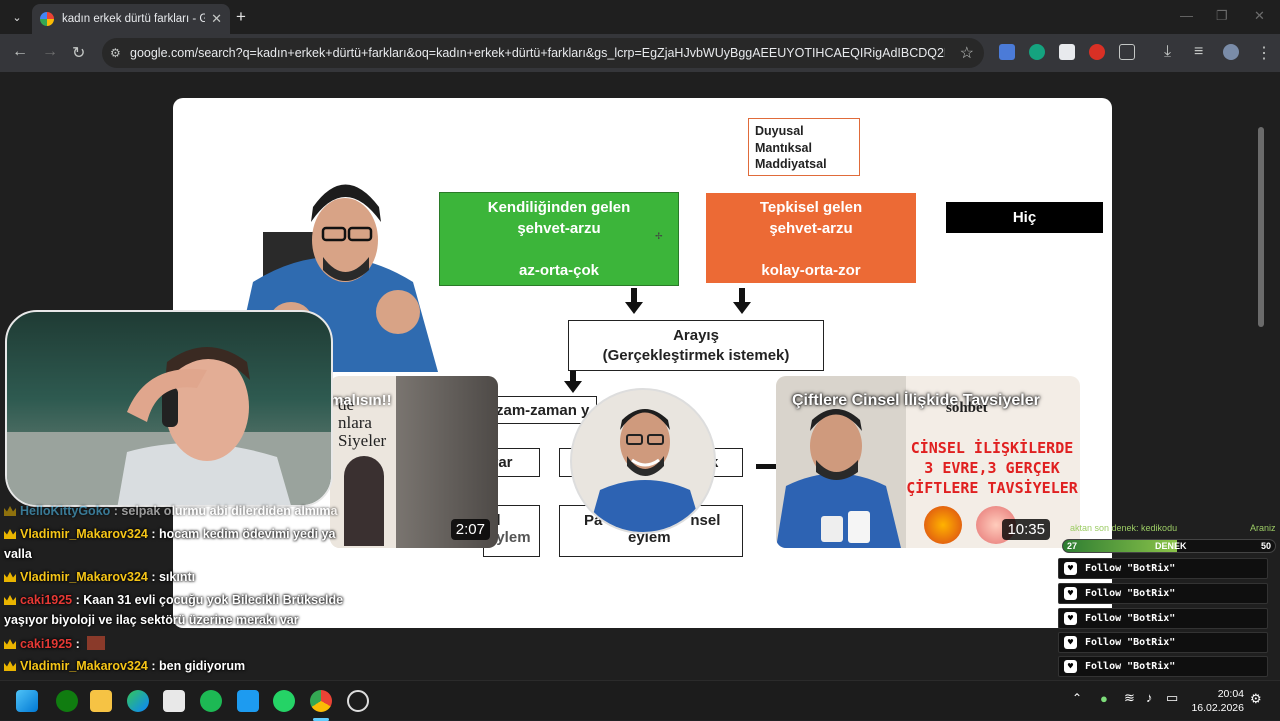 Image resolution: width=1280 pixels, height=721 pixels. What do you see at coordinates (1198, 52) in the screenshot?
I see `media-control-icon: ≡` at bounding box center [1198, 52].